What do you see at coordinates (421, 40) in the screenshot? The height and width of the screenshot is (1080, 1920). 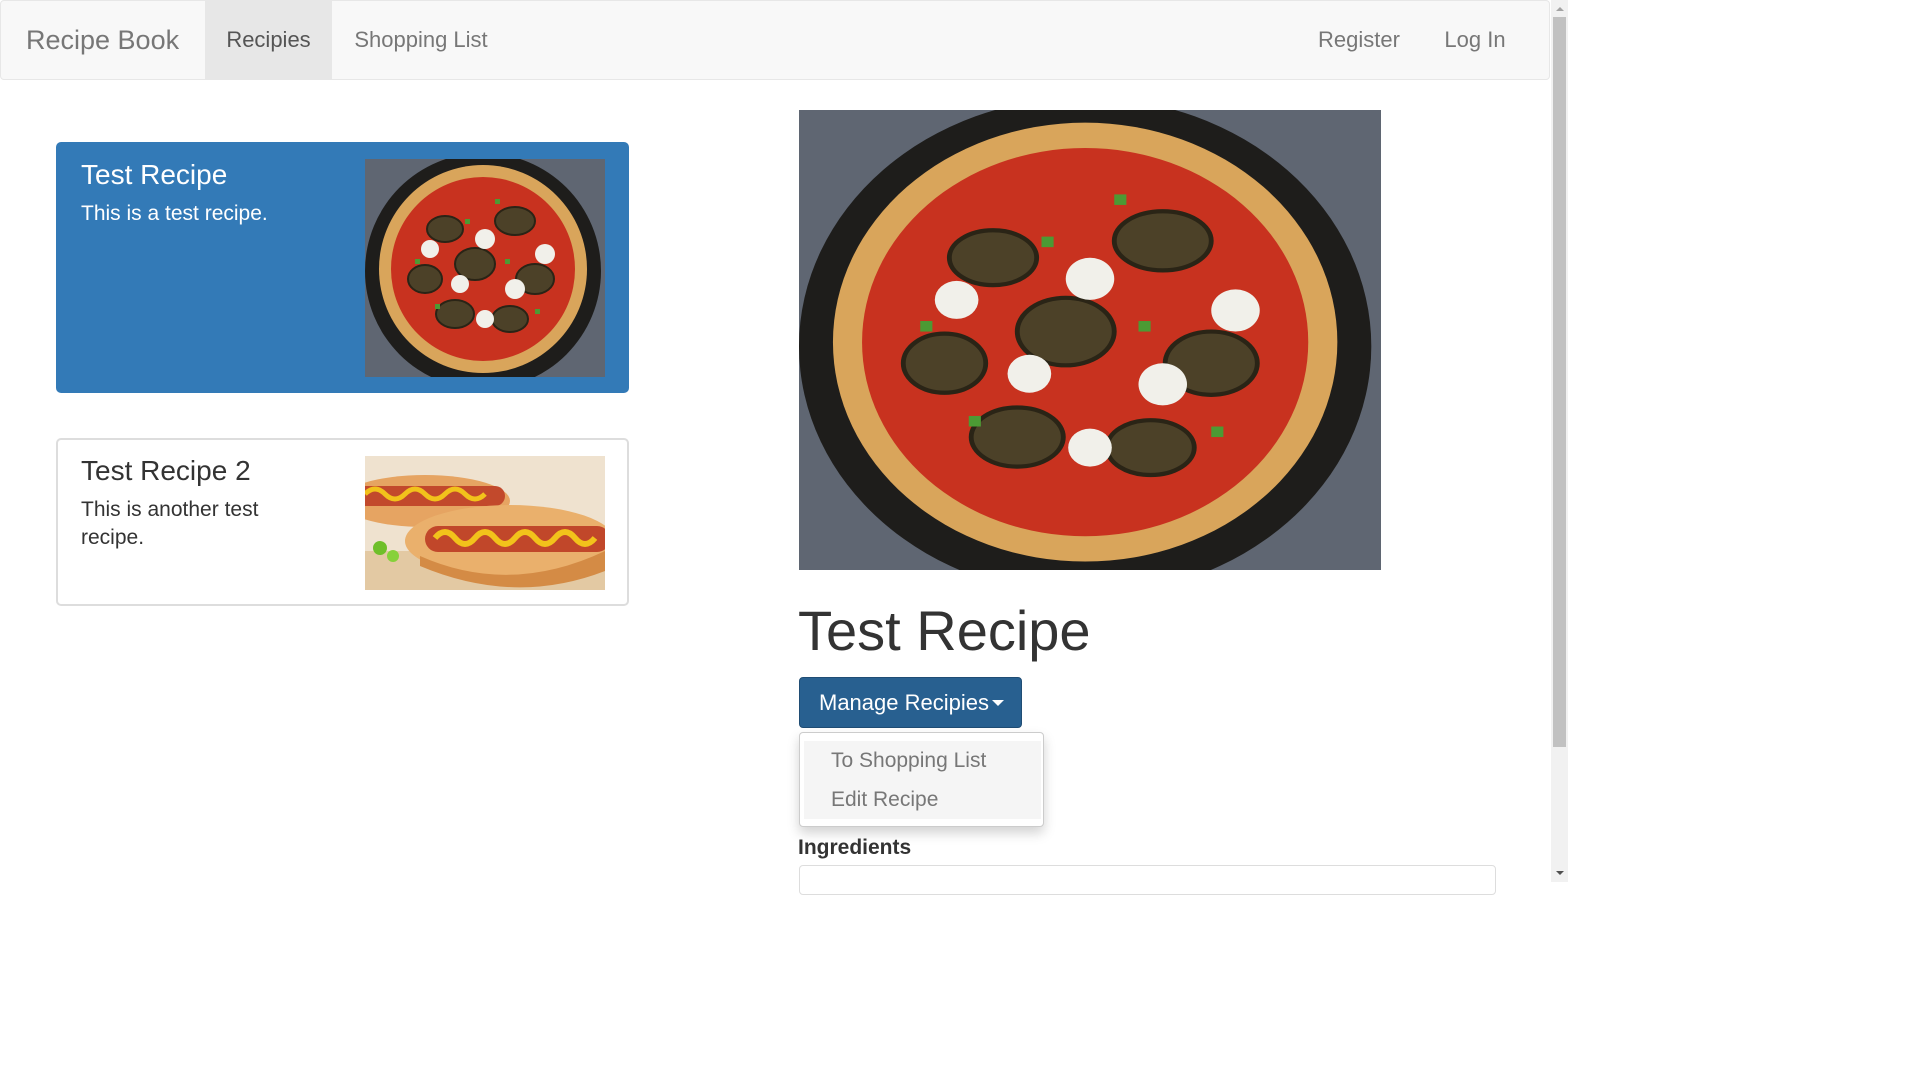 I see `nav-link-shopping-list: Shopping List` at bounding box center [421, 40].